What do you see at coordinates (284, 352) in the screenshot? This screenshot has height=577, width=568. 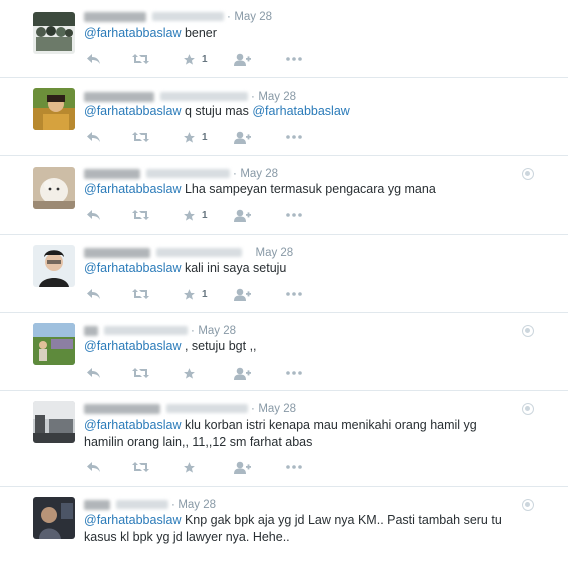 I see `tweet: · May 28 @farhatabbaslaw , setuju bgt ,,` at bounding box center [284, 352].